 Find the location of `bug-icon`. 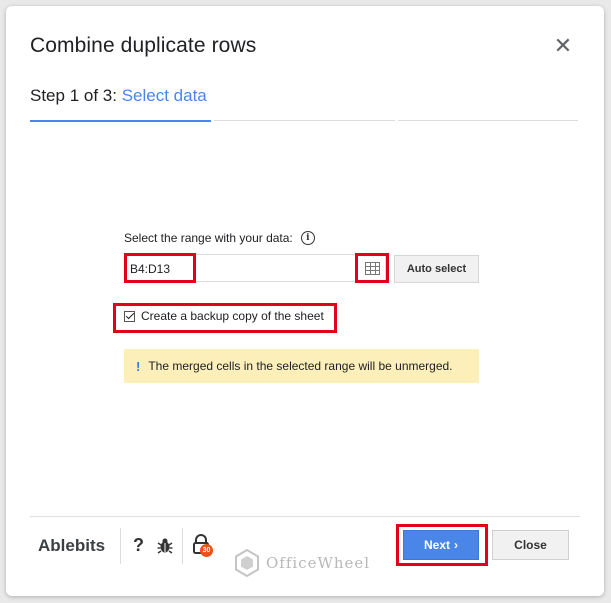

bug-icon is located at coordinates (165, 545).